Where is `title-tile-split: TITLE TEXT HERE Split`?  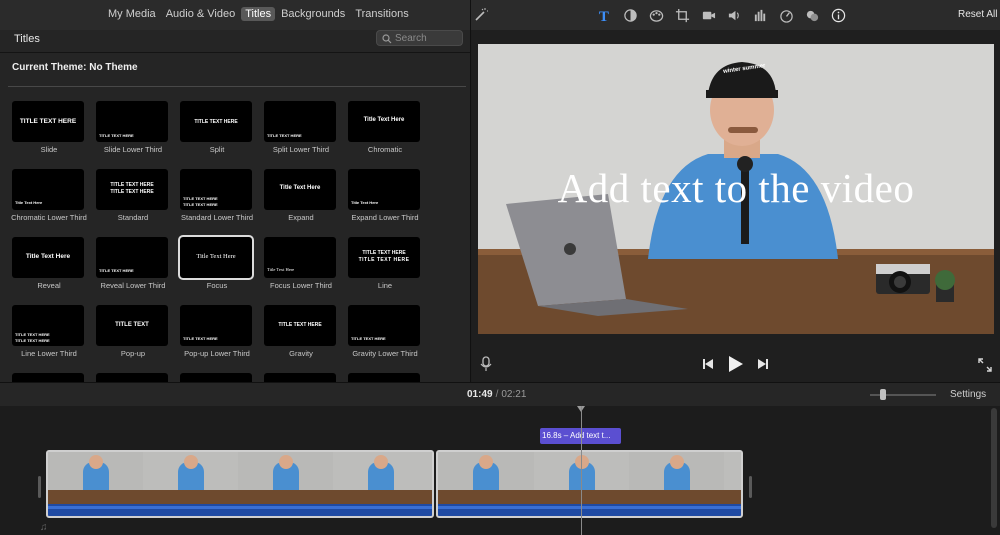 title-tile-split: TITLE TEXT HERE Split is located at coordinates (217, 131).